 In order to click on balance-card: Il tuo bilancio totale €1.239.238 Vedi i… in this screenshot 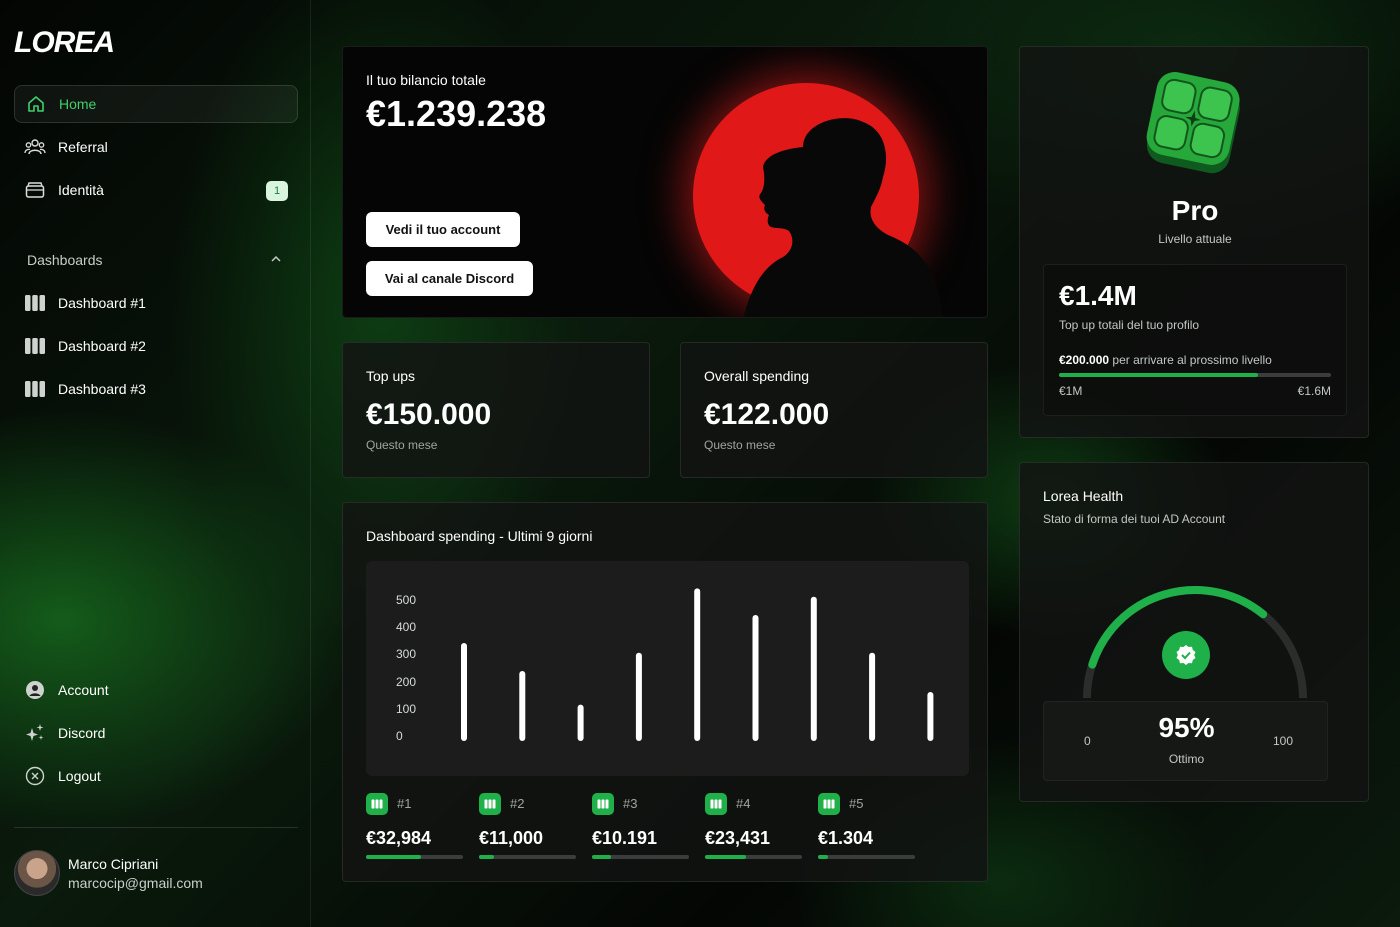, I will do `click(665, 182)`.